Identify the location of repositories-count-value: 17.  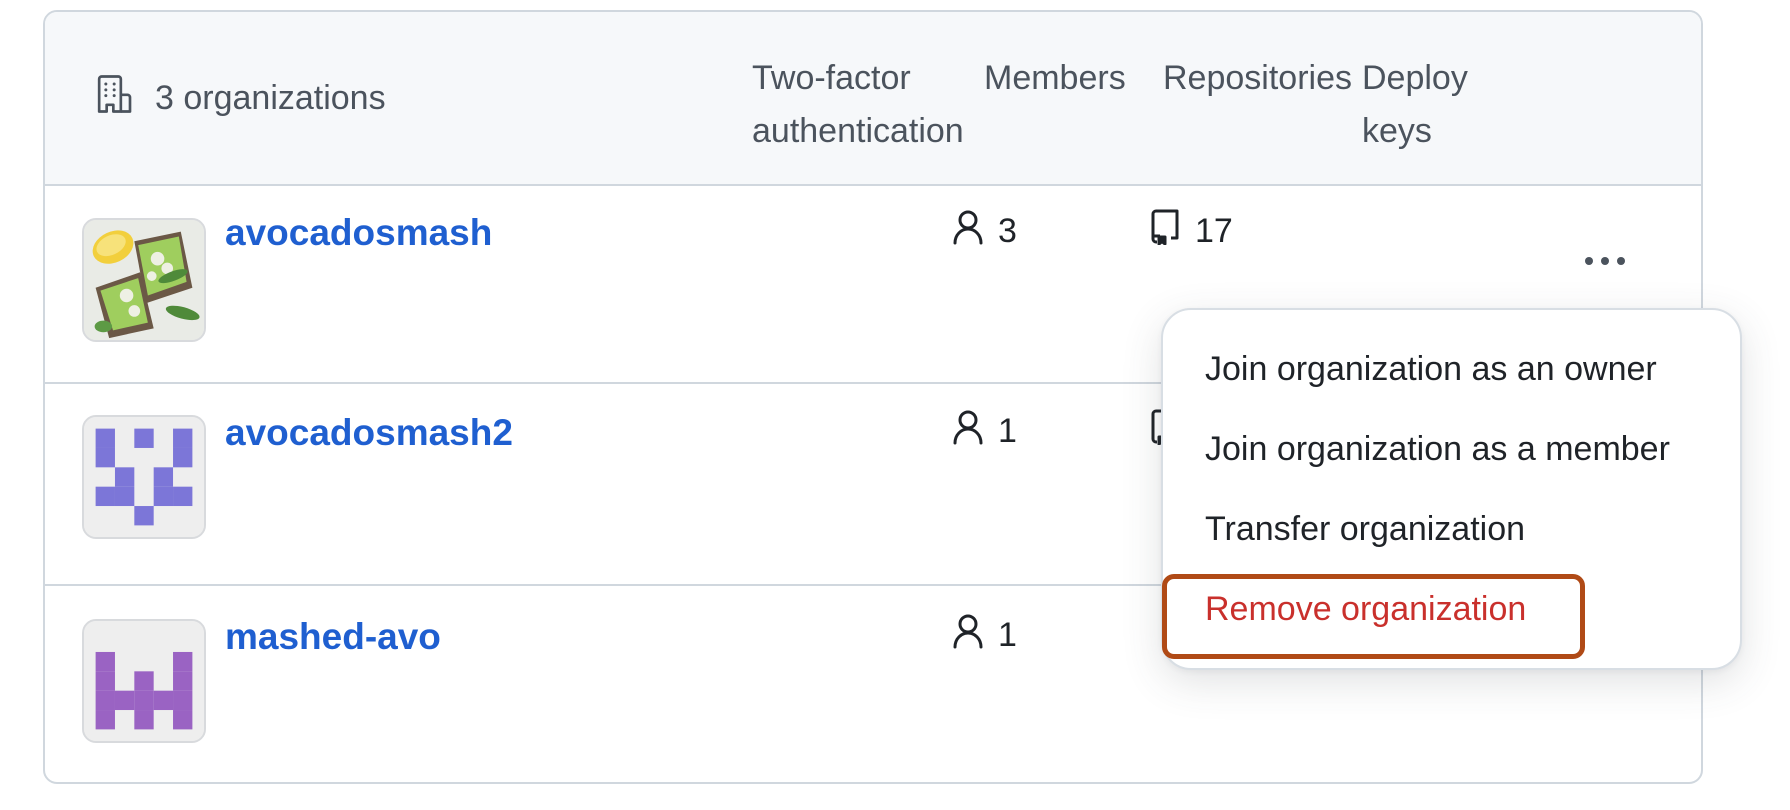
(1214, 231).